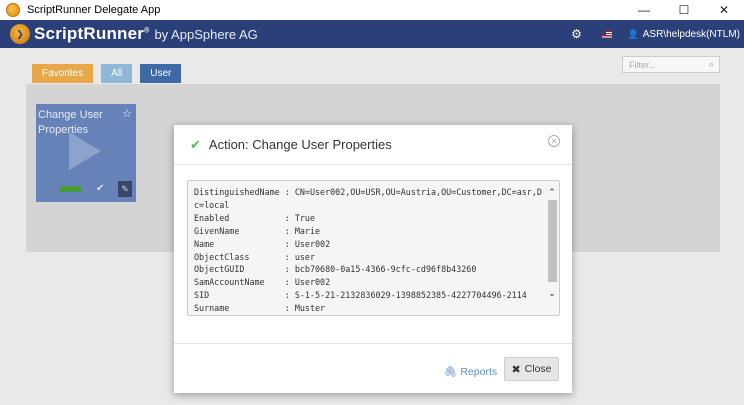 Image resolution: width=744 pixels, height=405 pixels. I want to click on filter-tabs: Favorites All User, so click(107, 73).